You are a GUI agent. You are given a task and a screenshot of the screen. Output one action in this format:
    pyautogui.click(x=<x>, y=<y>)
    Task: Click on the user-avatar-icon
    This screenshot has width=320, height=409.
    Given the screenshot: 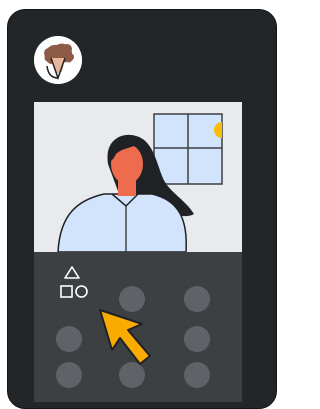 What is the action you would take?
    pyautogui.click(x=58, y=60)
    